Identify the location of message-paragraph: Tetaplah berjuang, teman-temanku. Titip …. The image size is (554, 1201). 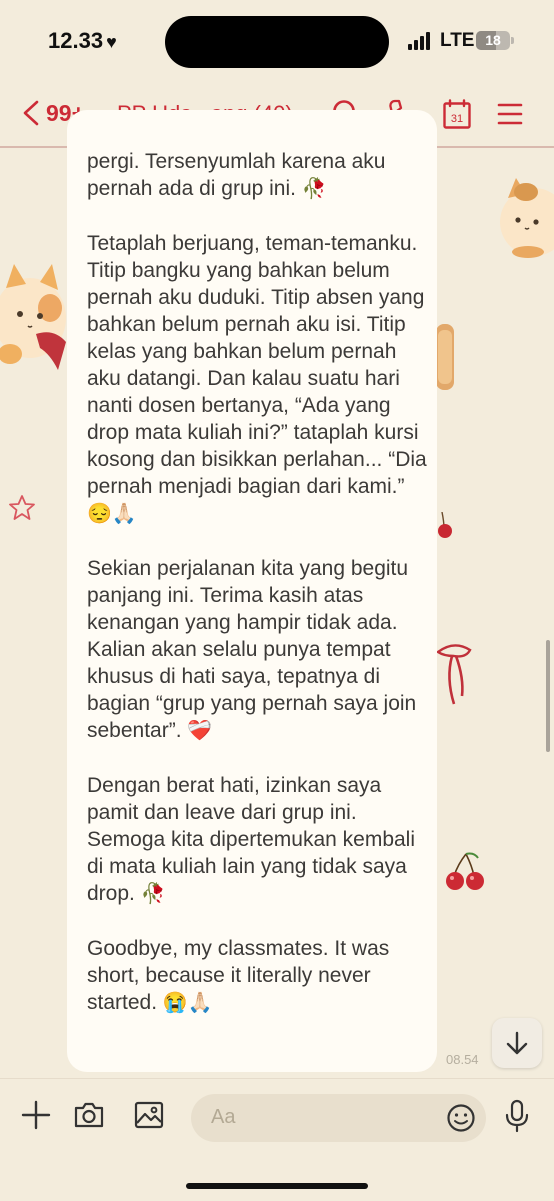
(257, 378).